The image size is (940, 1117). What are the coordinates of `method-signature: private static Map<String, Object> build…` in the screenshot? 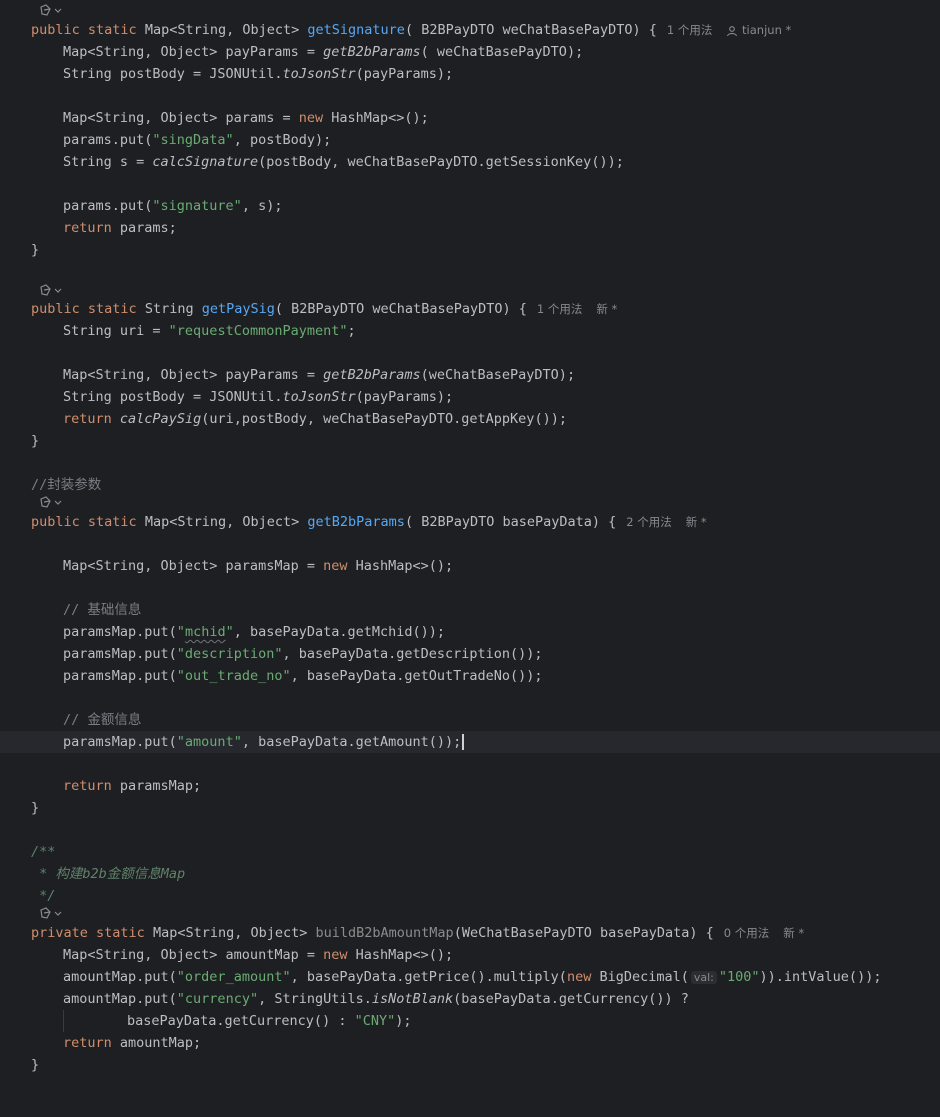 It's located at (418, 933).